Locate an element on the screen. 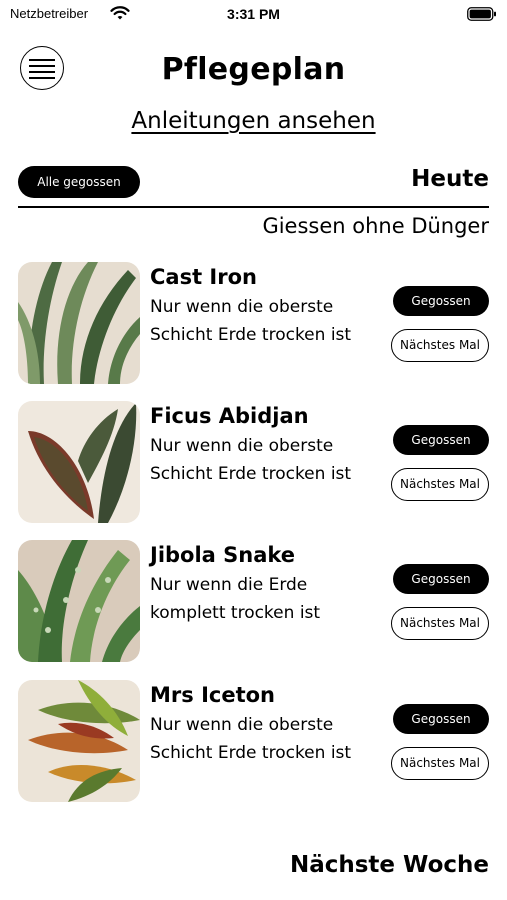 This screenshot has width=507, height=900. battery-icon is located at coordinates (481, 14).